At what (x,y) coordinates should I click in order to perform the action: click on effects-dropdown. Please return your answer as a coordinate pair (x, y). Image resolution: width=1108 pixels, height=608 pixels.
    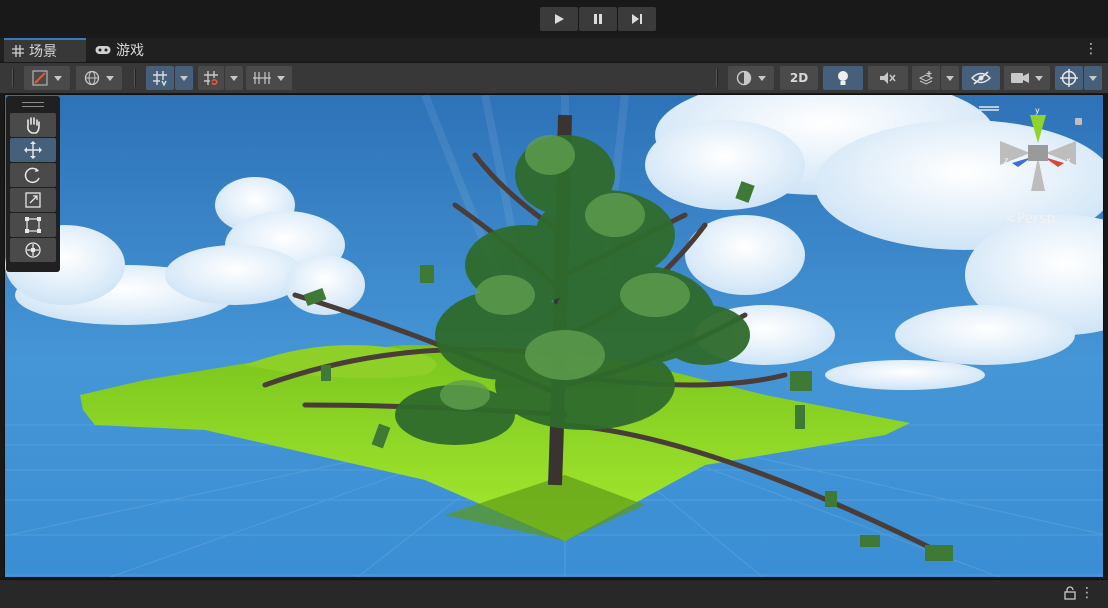
    Looking at the image, I should click on (950, 78).